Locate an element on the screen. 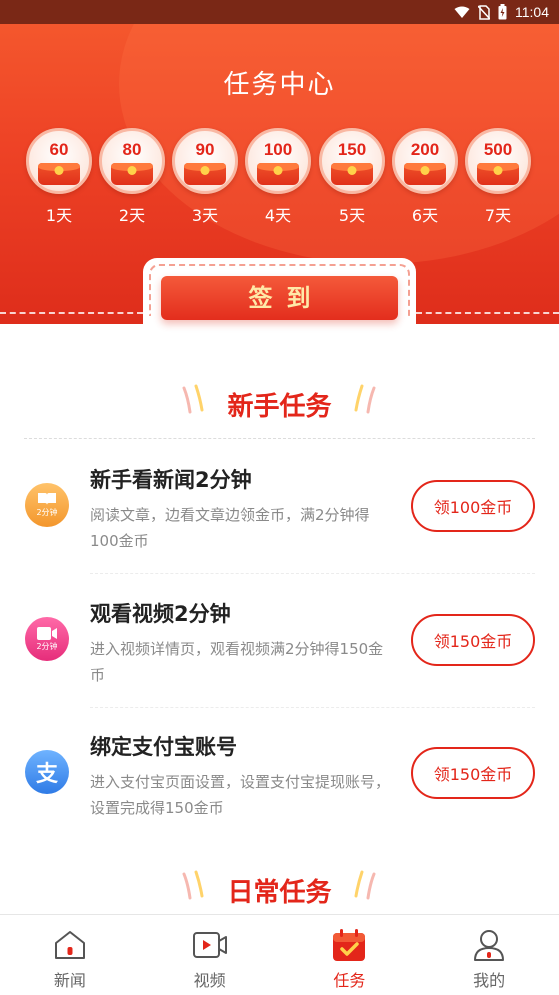 The width and height of the screenshot is (559, 995). page-title: 任务中心 is located at coordinates (279, 85).